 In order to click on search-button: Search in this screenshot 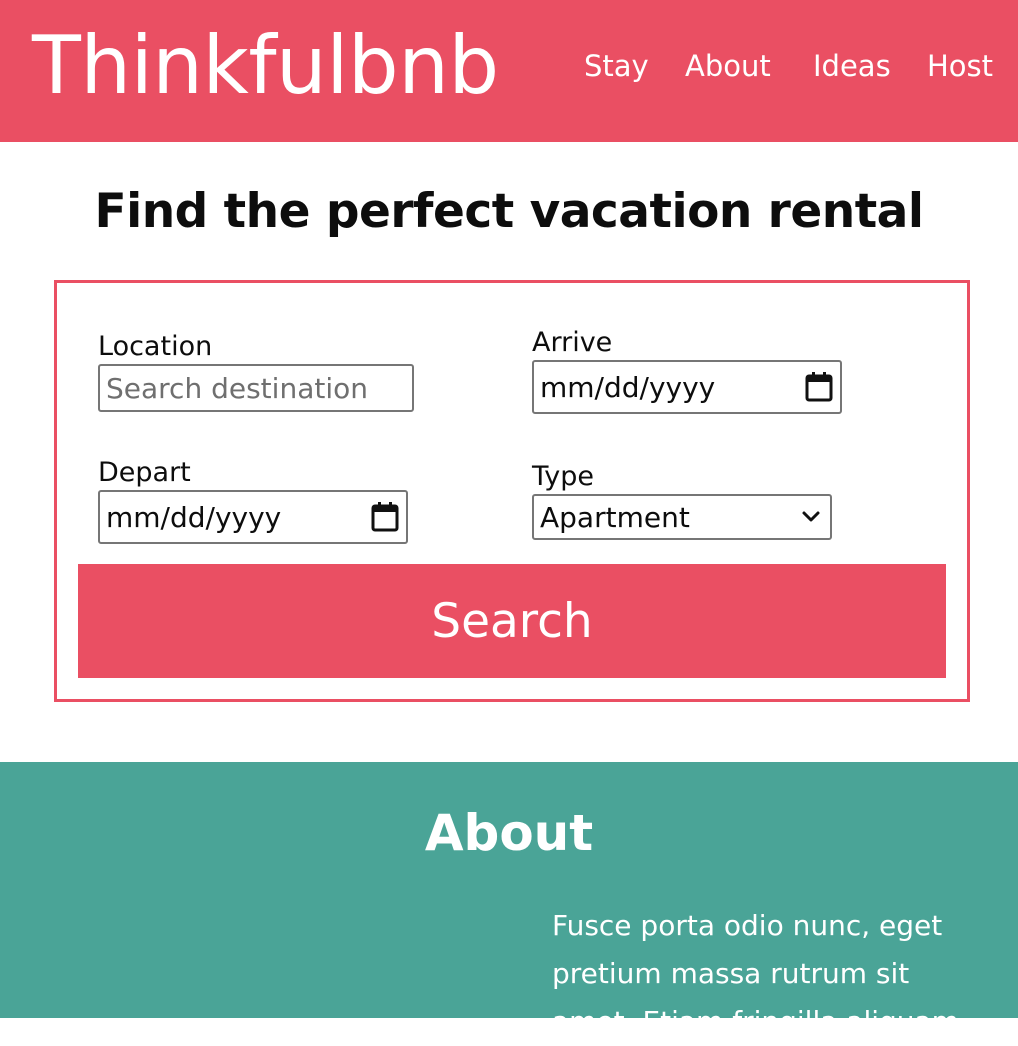, I will do `click(512, 621)`.